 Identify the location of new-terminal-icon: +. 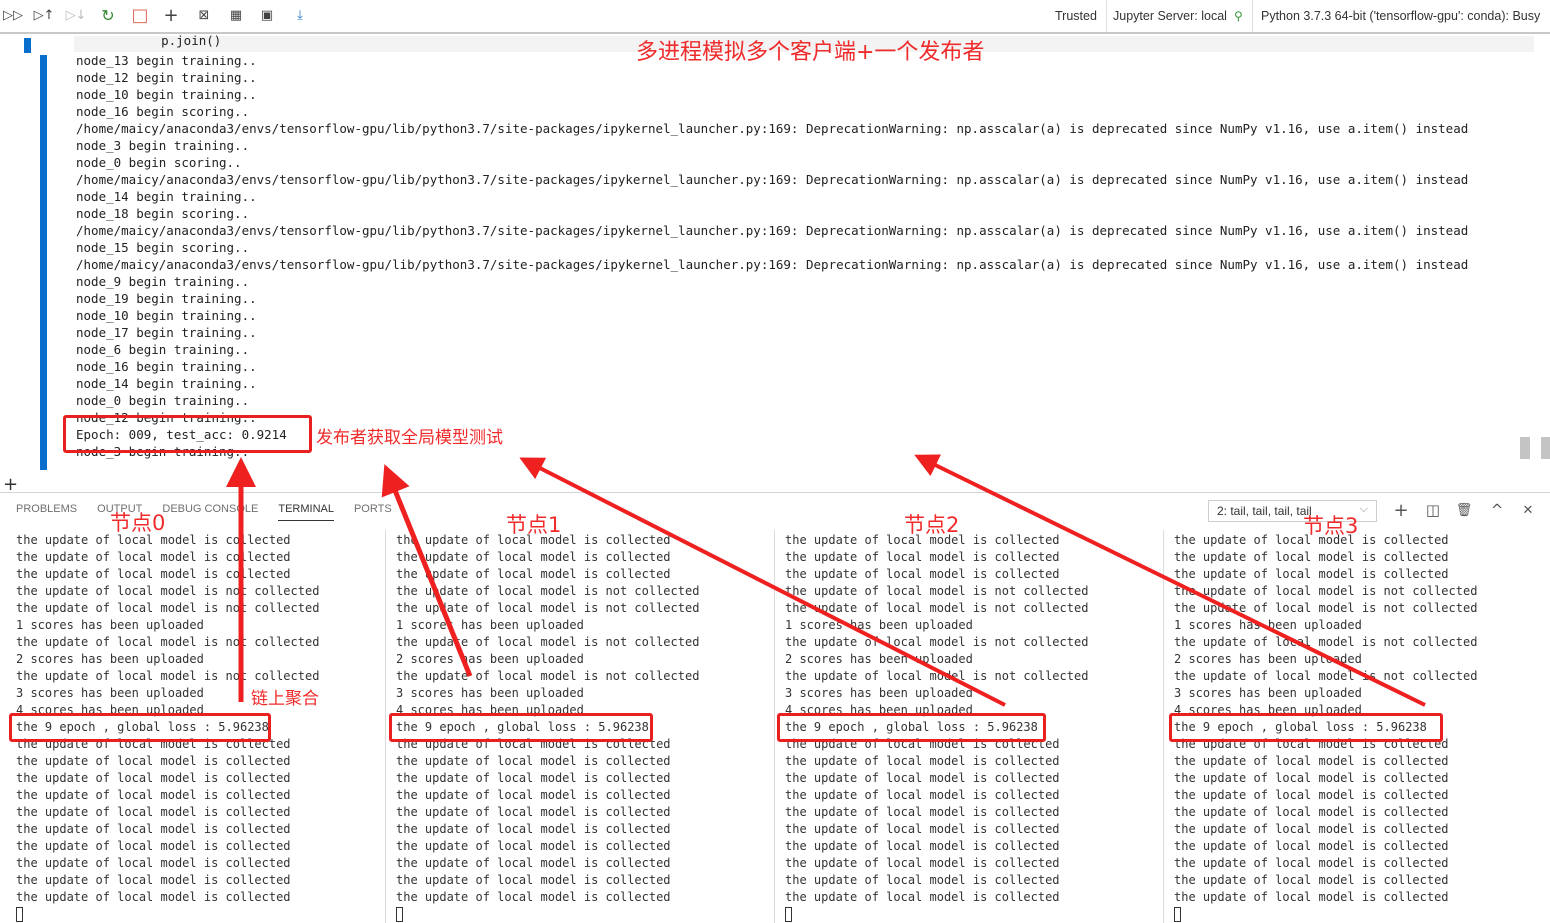
(1401, 510).